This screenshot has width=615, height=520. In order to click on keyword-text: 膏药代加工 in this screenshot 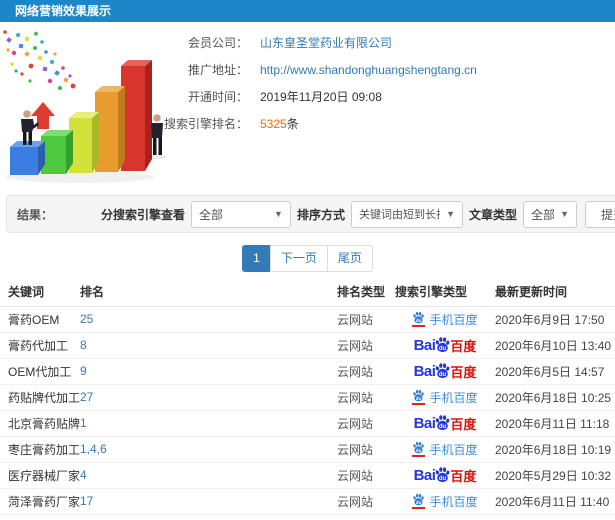, I will do `click(38, 345)`.